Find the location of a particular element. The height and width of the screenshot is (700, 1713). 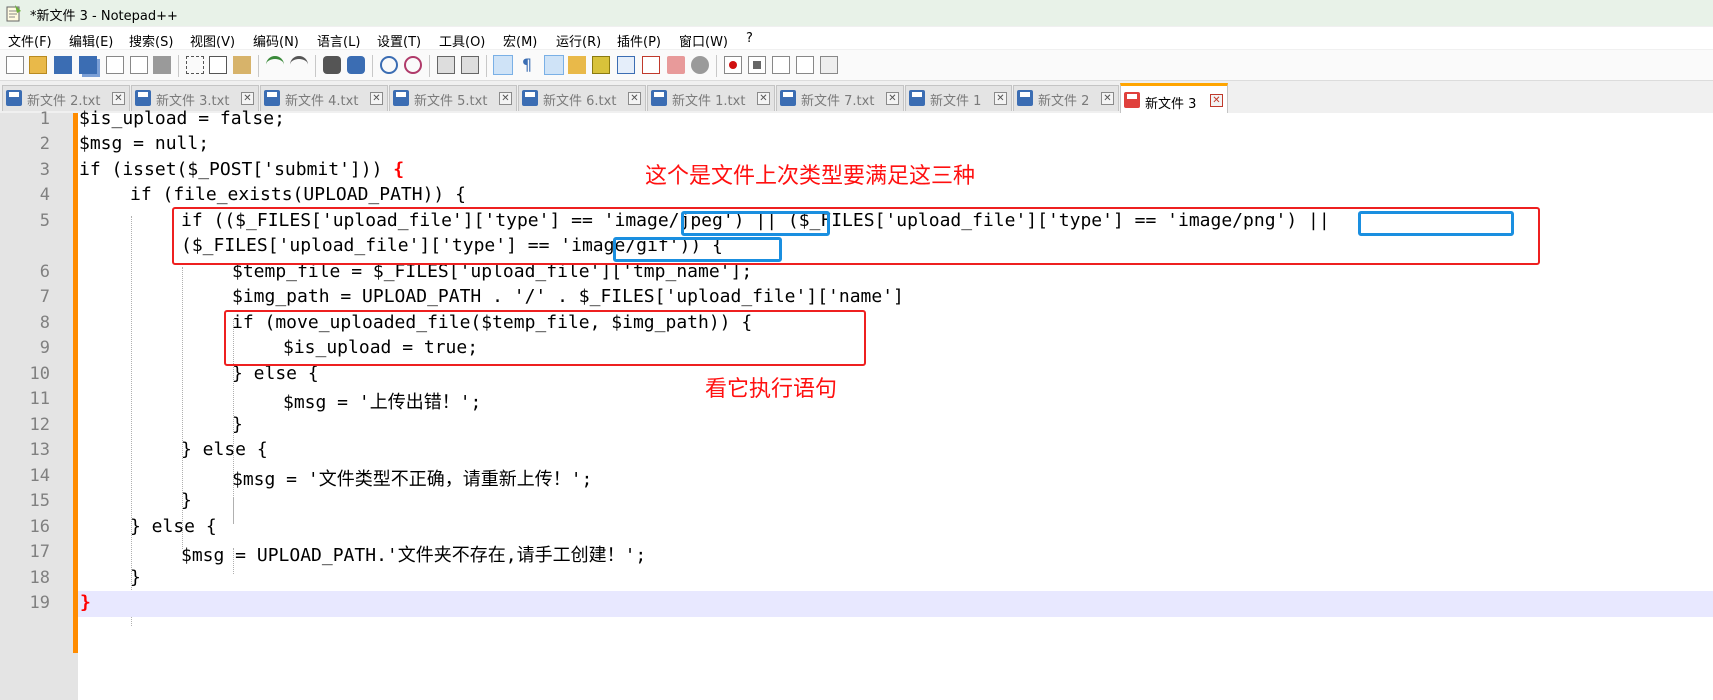

menu-macro: 宏(M) is located at coordinates (520, 40).